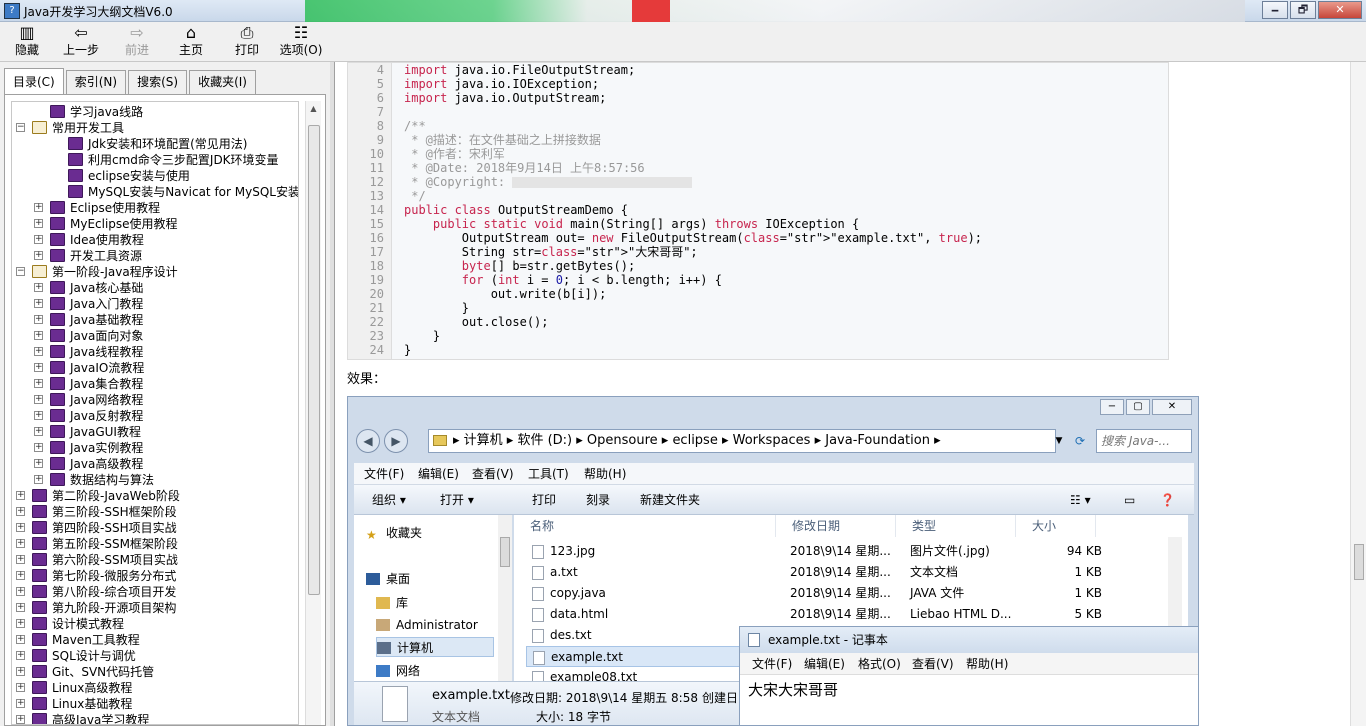 The image size is (1366, 726). Describe the element at coordinates (155, 128) in the screenshot. I see `tree-item: − 常用开发工具` at that location.